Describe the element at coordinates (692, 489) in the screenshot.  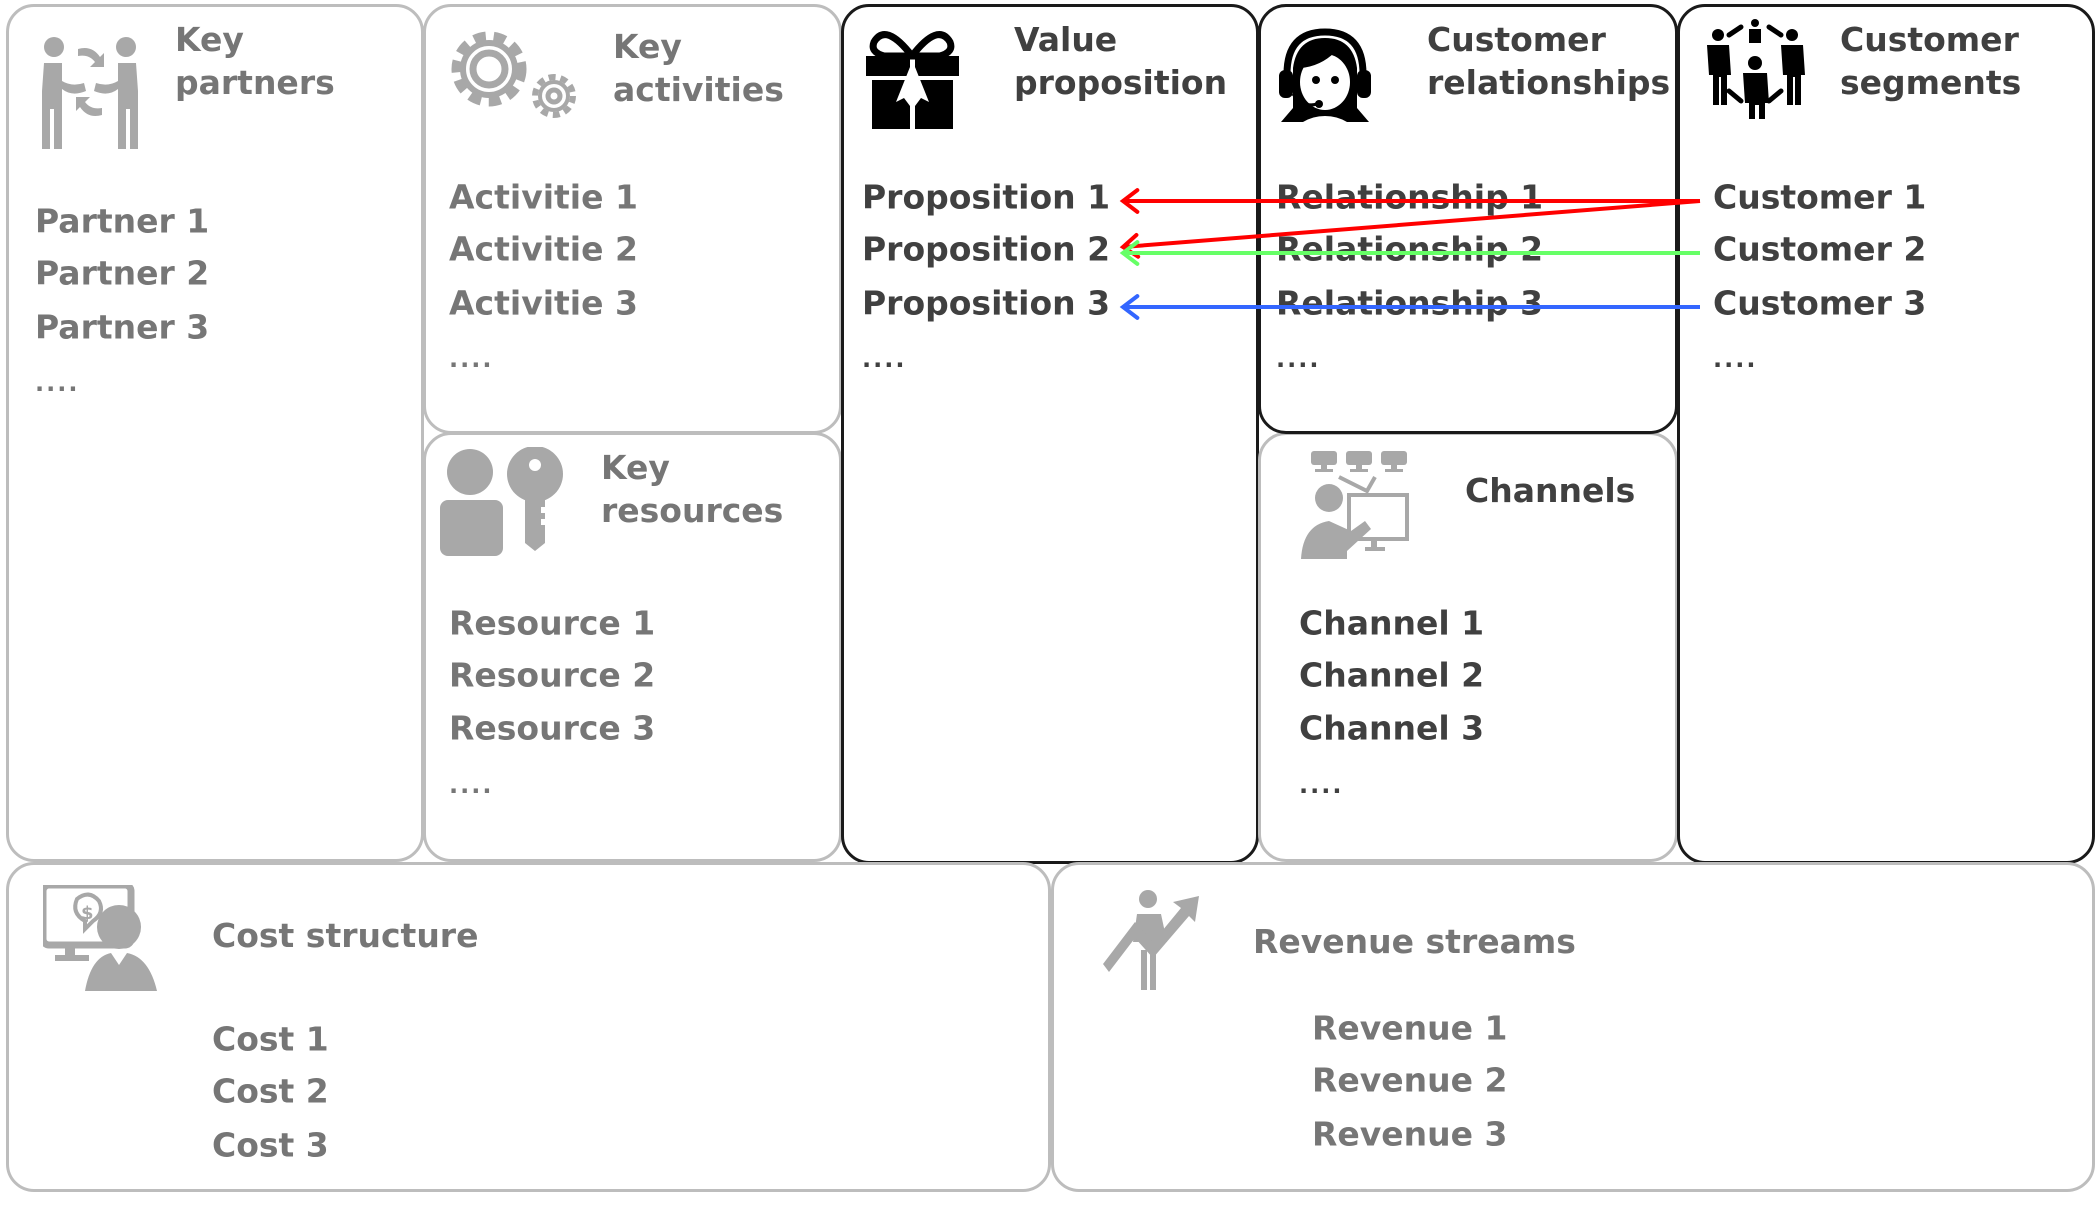
I see `key-resources-title: Key resources` at that location.